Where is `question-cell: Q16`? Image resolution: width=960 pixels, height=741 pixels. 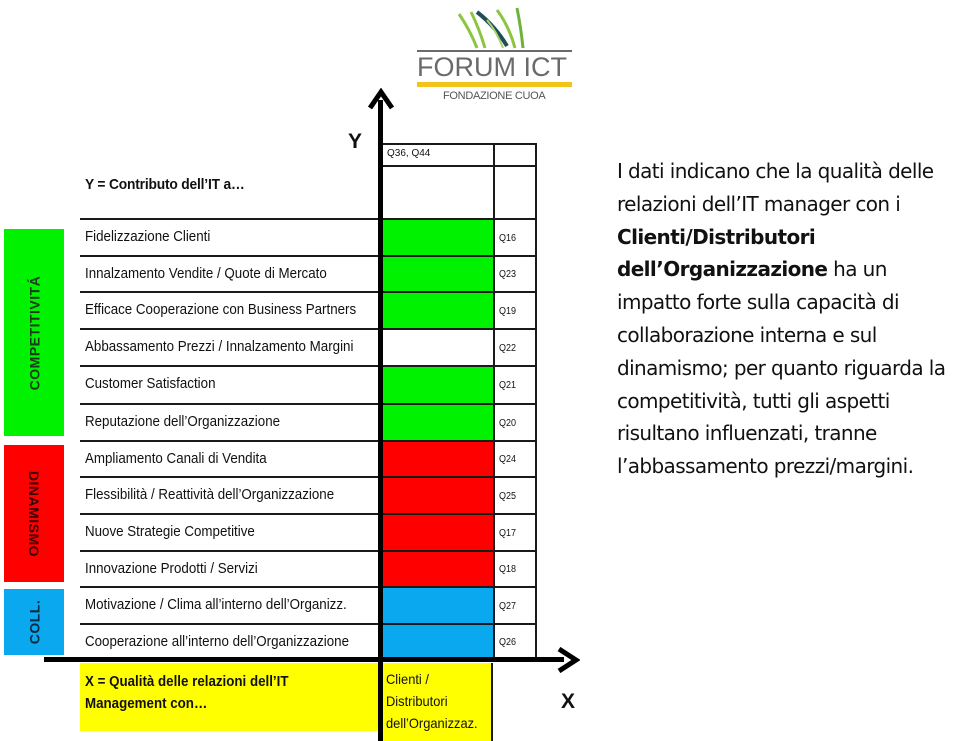
question-cell: Q16 is located at coordinates (515, 237).